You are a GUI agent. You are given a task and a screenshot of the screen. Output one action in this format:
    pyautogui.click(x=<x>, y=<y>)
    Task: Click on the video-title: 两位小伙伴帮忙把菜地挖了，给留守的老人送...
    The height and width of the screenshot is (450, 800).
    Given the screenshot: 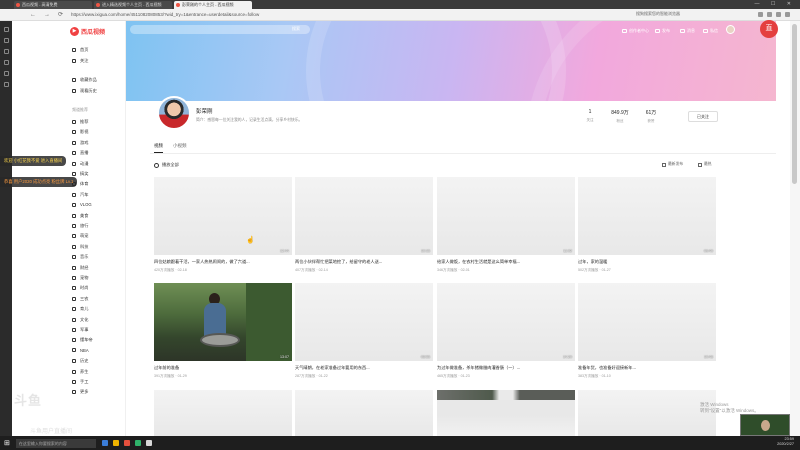 What is the action you would take?
    pyautogui.click(x=364, y=262)
    